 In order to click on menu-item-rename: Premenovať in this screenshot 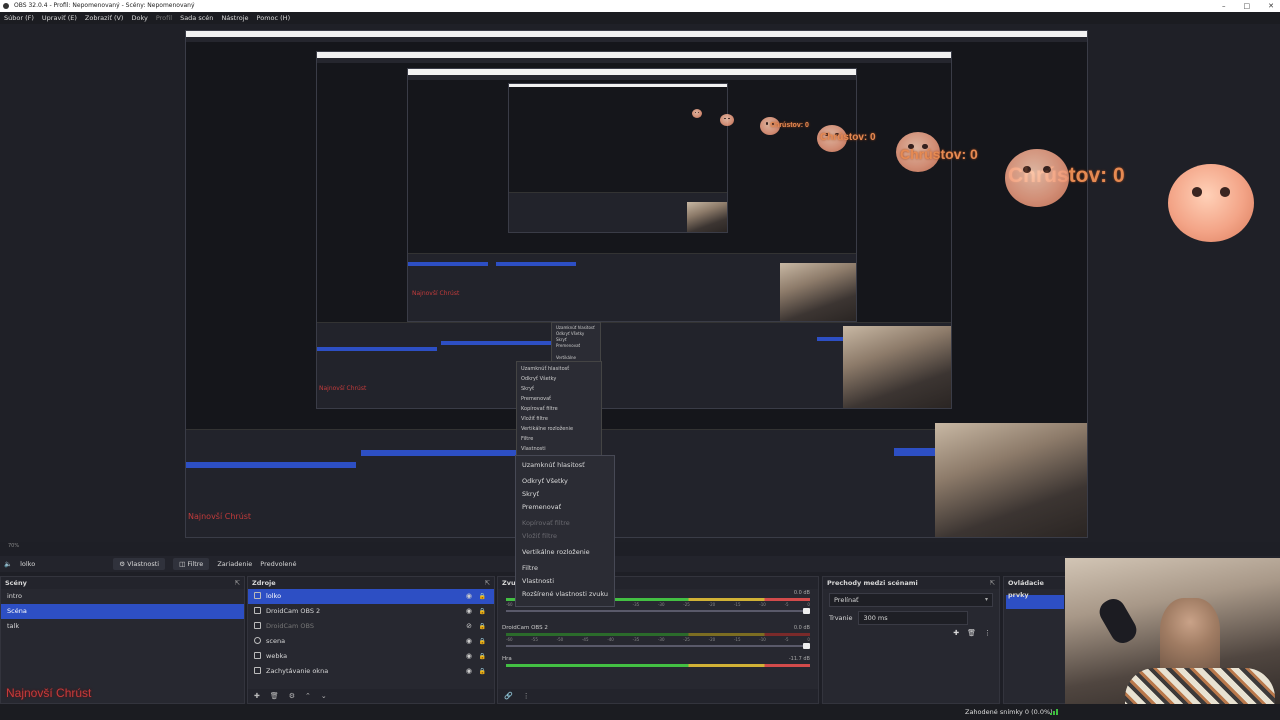, I will do `click(565, 507)`.